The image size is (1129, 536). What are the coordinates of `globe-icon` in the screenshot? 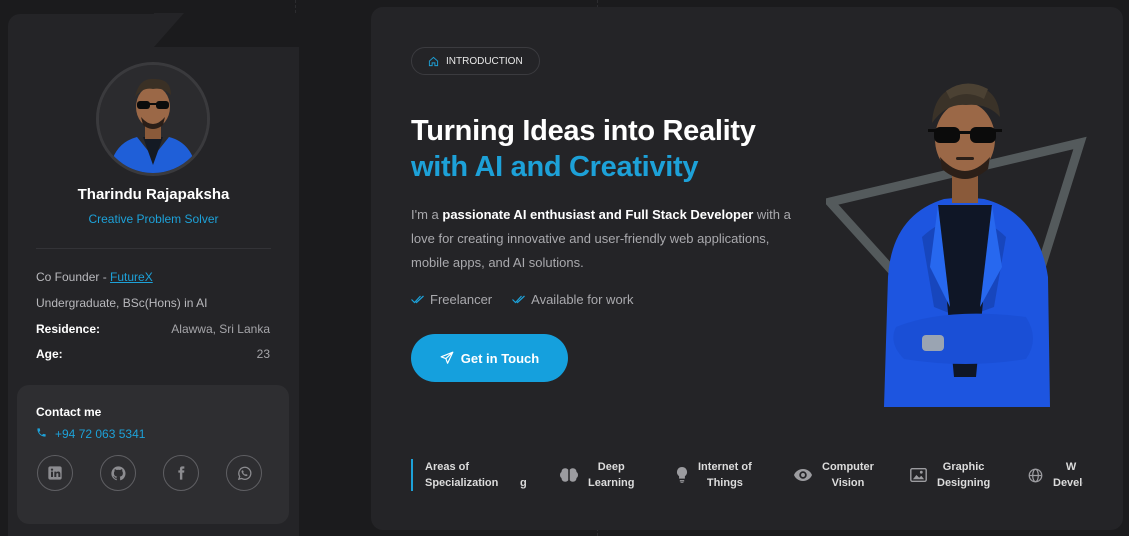 It's located at (1035, 475).